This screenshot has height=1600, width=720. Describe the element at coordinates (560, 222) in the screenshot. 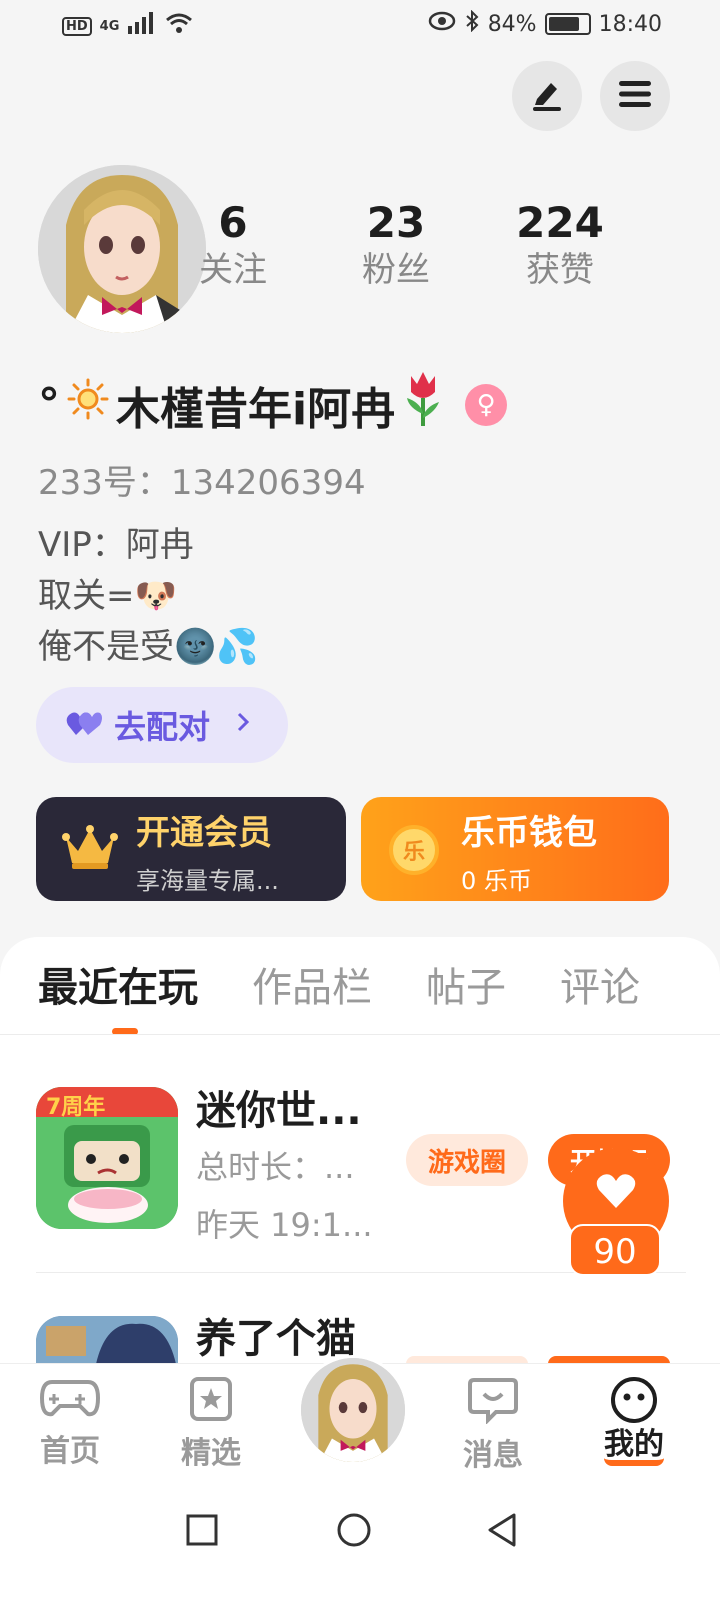

I see `likes-count: 224` at that location.